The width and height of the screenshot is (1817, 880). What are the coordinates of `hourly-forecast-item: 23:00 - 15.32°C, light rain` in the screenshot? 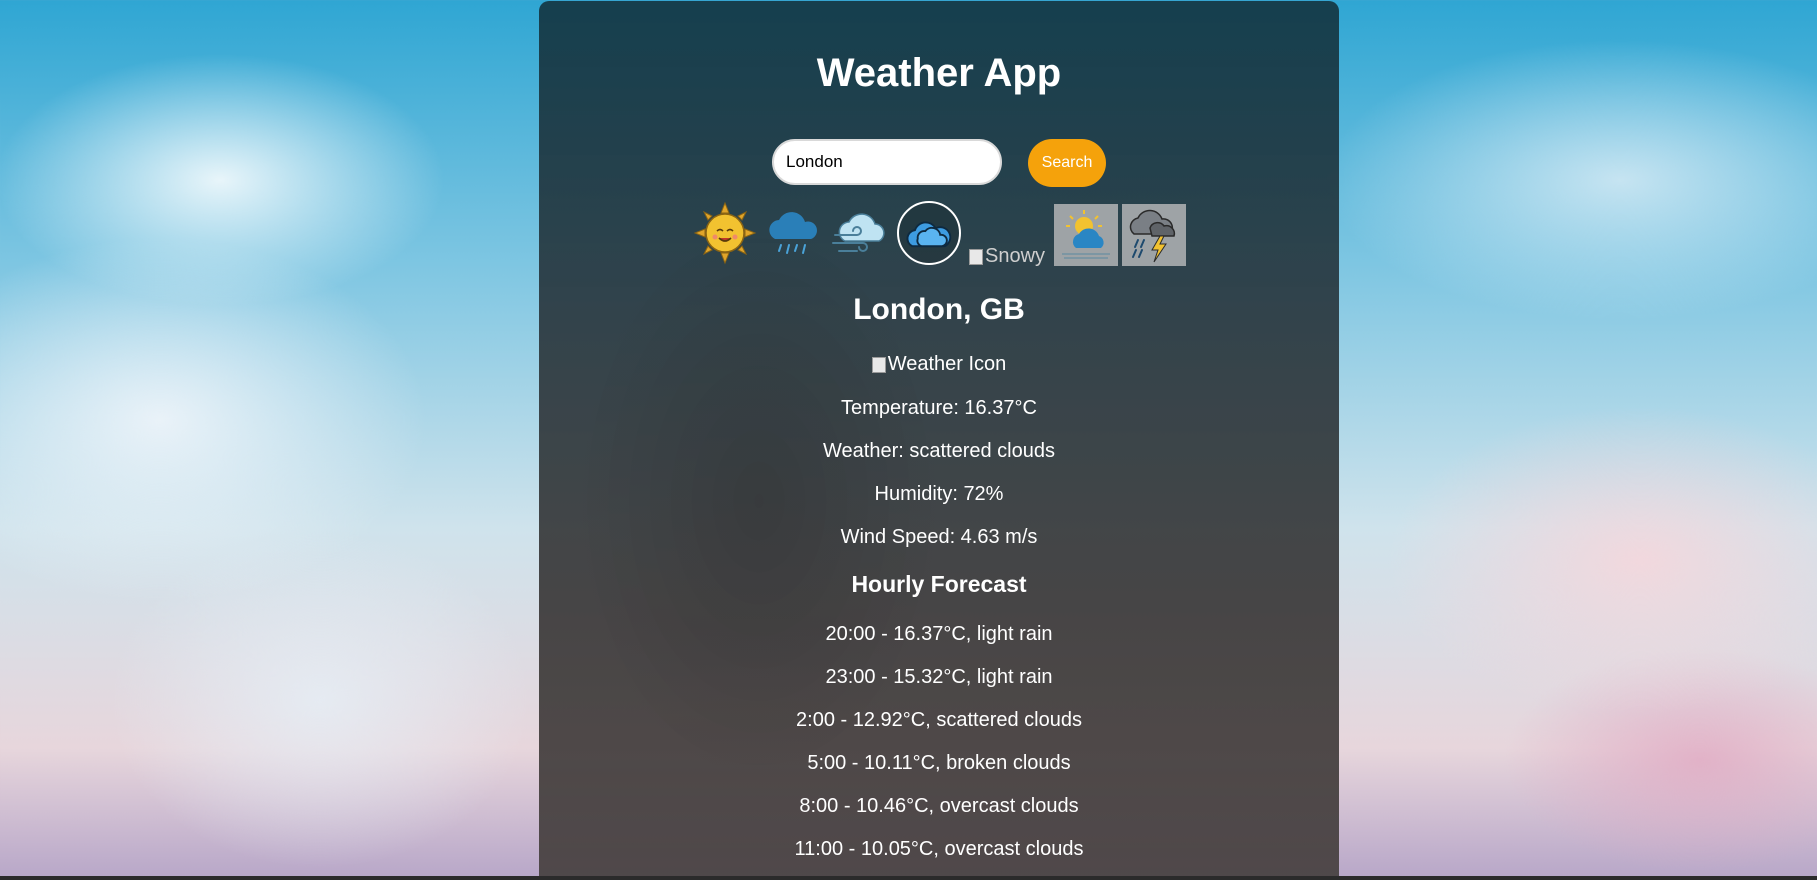 It's located at (939, 677).